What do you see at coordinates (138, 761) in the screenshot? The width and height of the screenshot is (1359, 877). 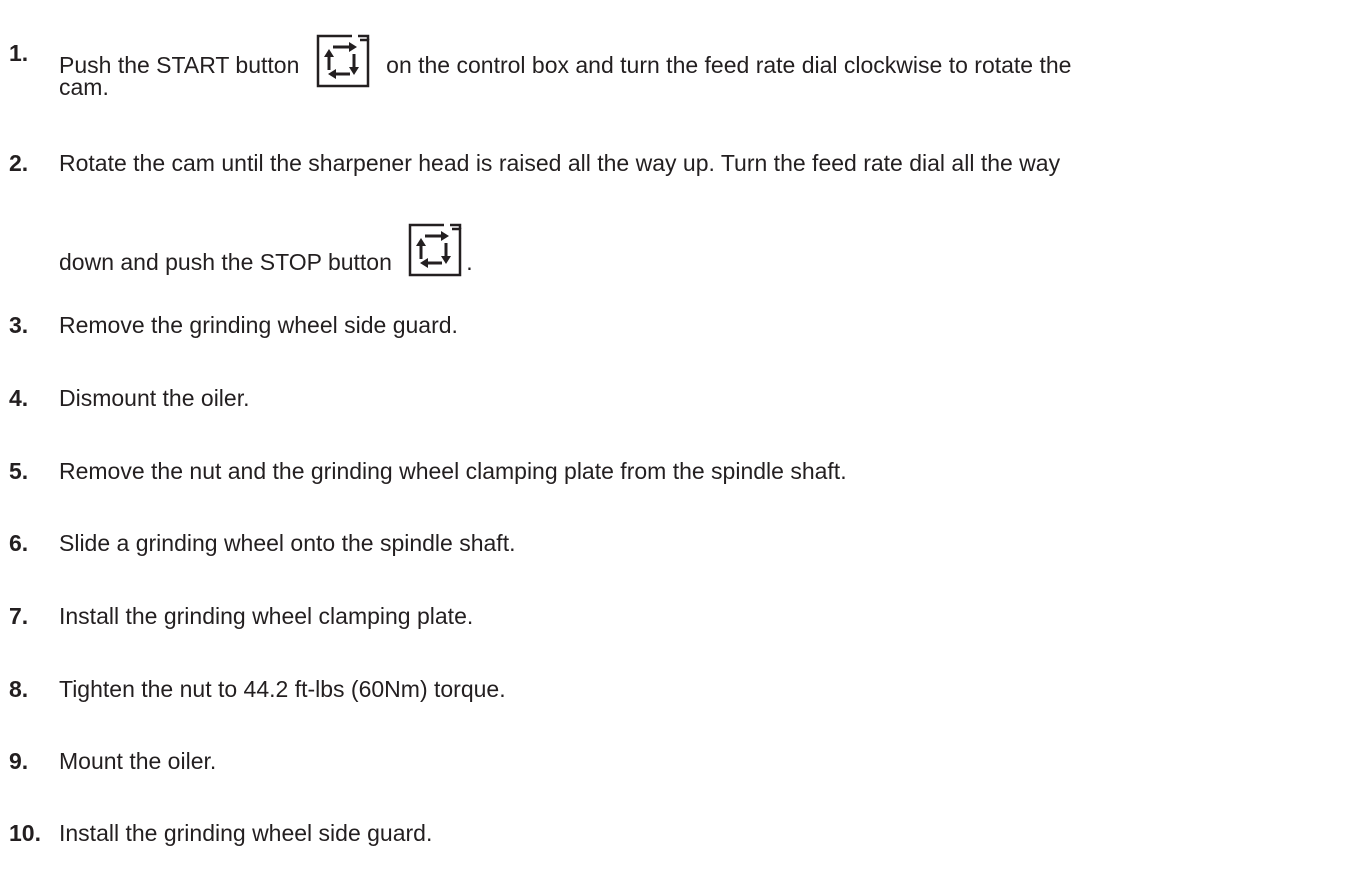 I see `step-text: Mount the oiler.` at bounding box center [138, 761].